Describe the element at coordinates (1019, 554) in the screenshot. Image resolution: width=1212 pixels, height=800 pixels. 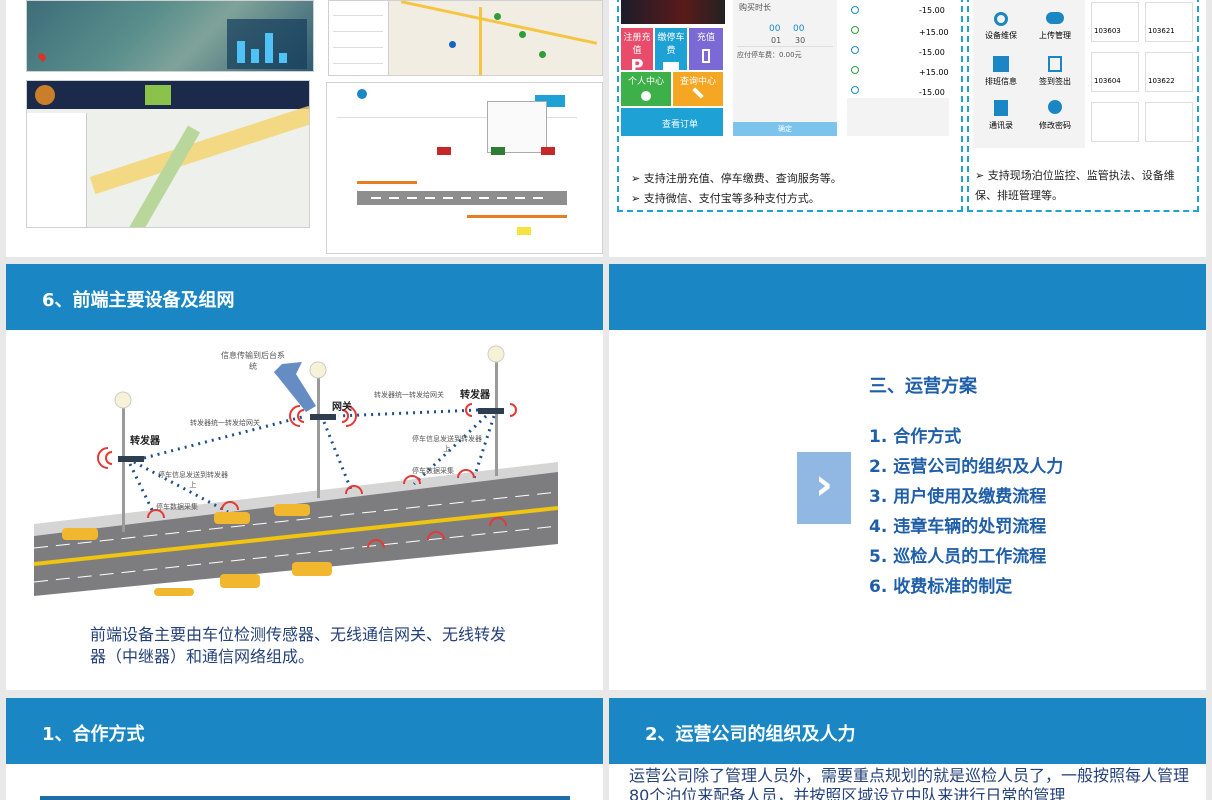
I see `outline-item-5: 5. 巡检人员的工作流程` at that location.